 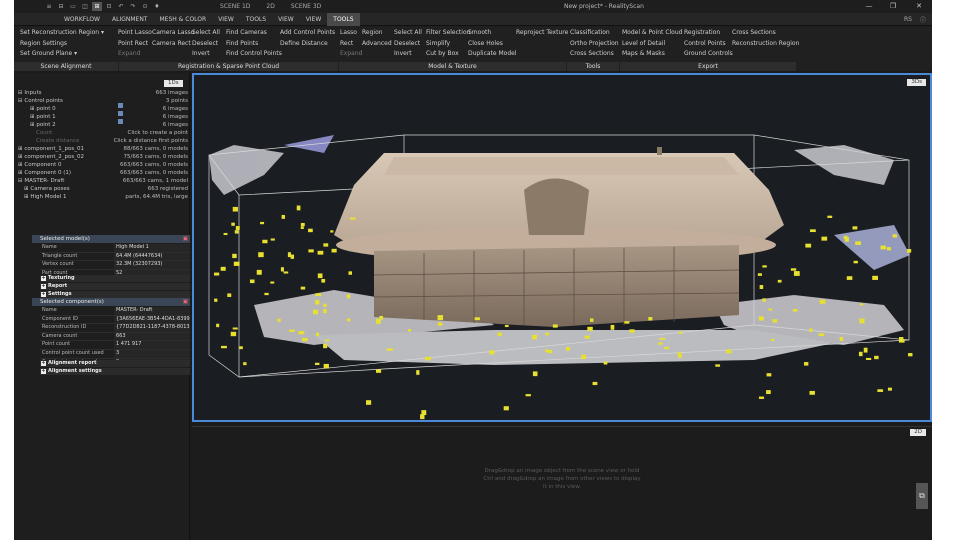 I want to click on ribbon-button: Cut by Box, so click(x=448, y=54).